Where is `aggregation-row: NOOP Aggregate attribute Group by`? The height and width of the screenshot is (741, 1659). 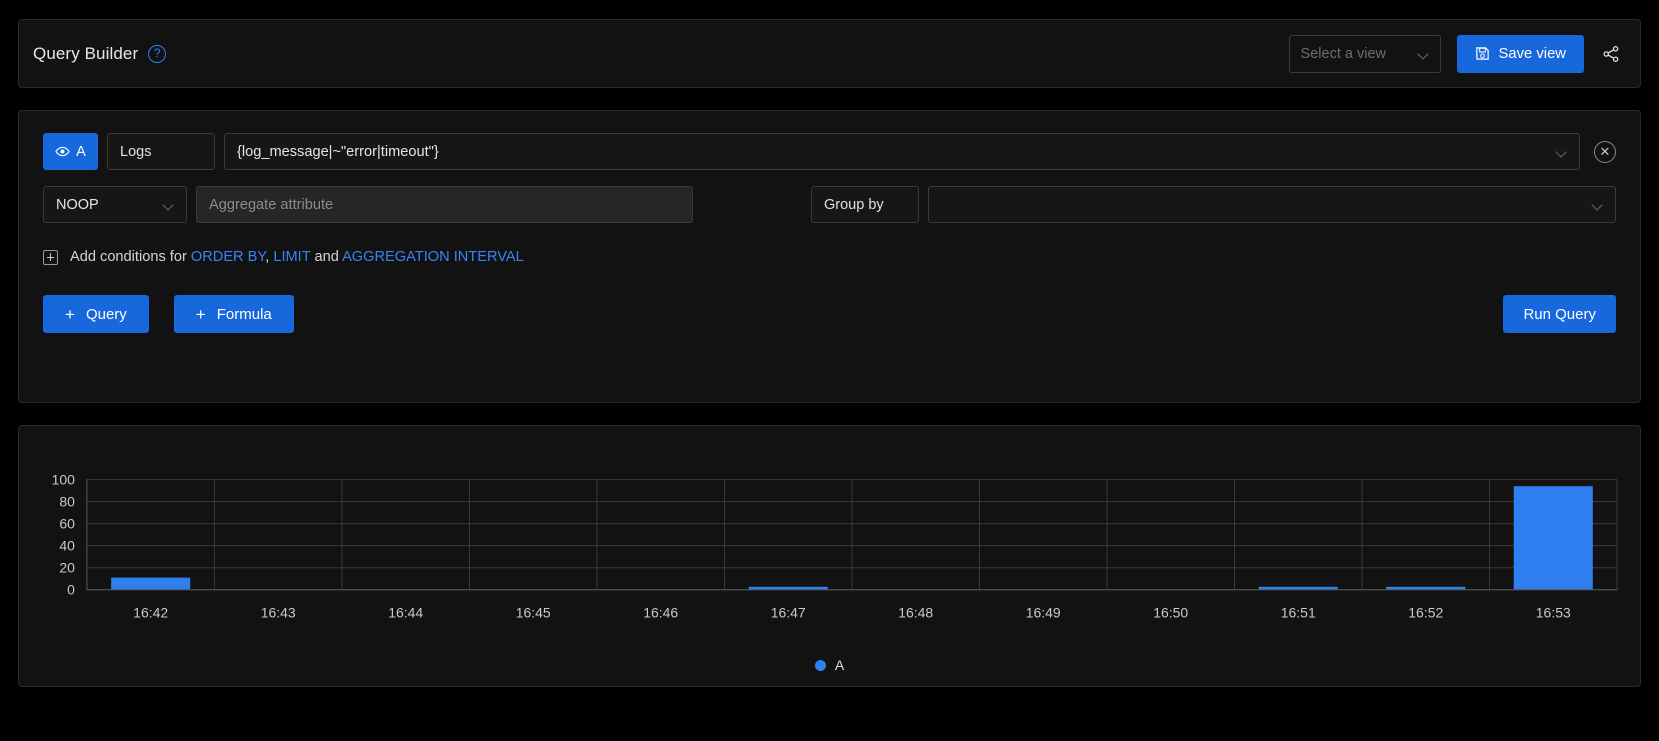 aggregation-row: NOOP Aggregate attribute Group by is located at coordinates (829, 204).